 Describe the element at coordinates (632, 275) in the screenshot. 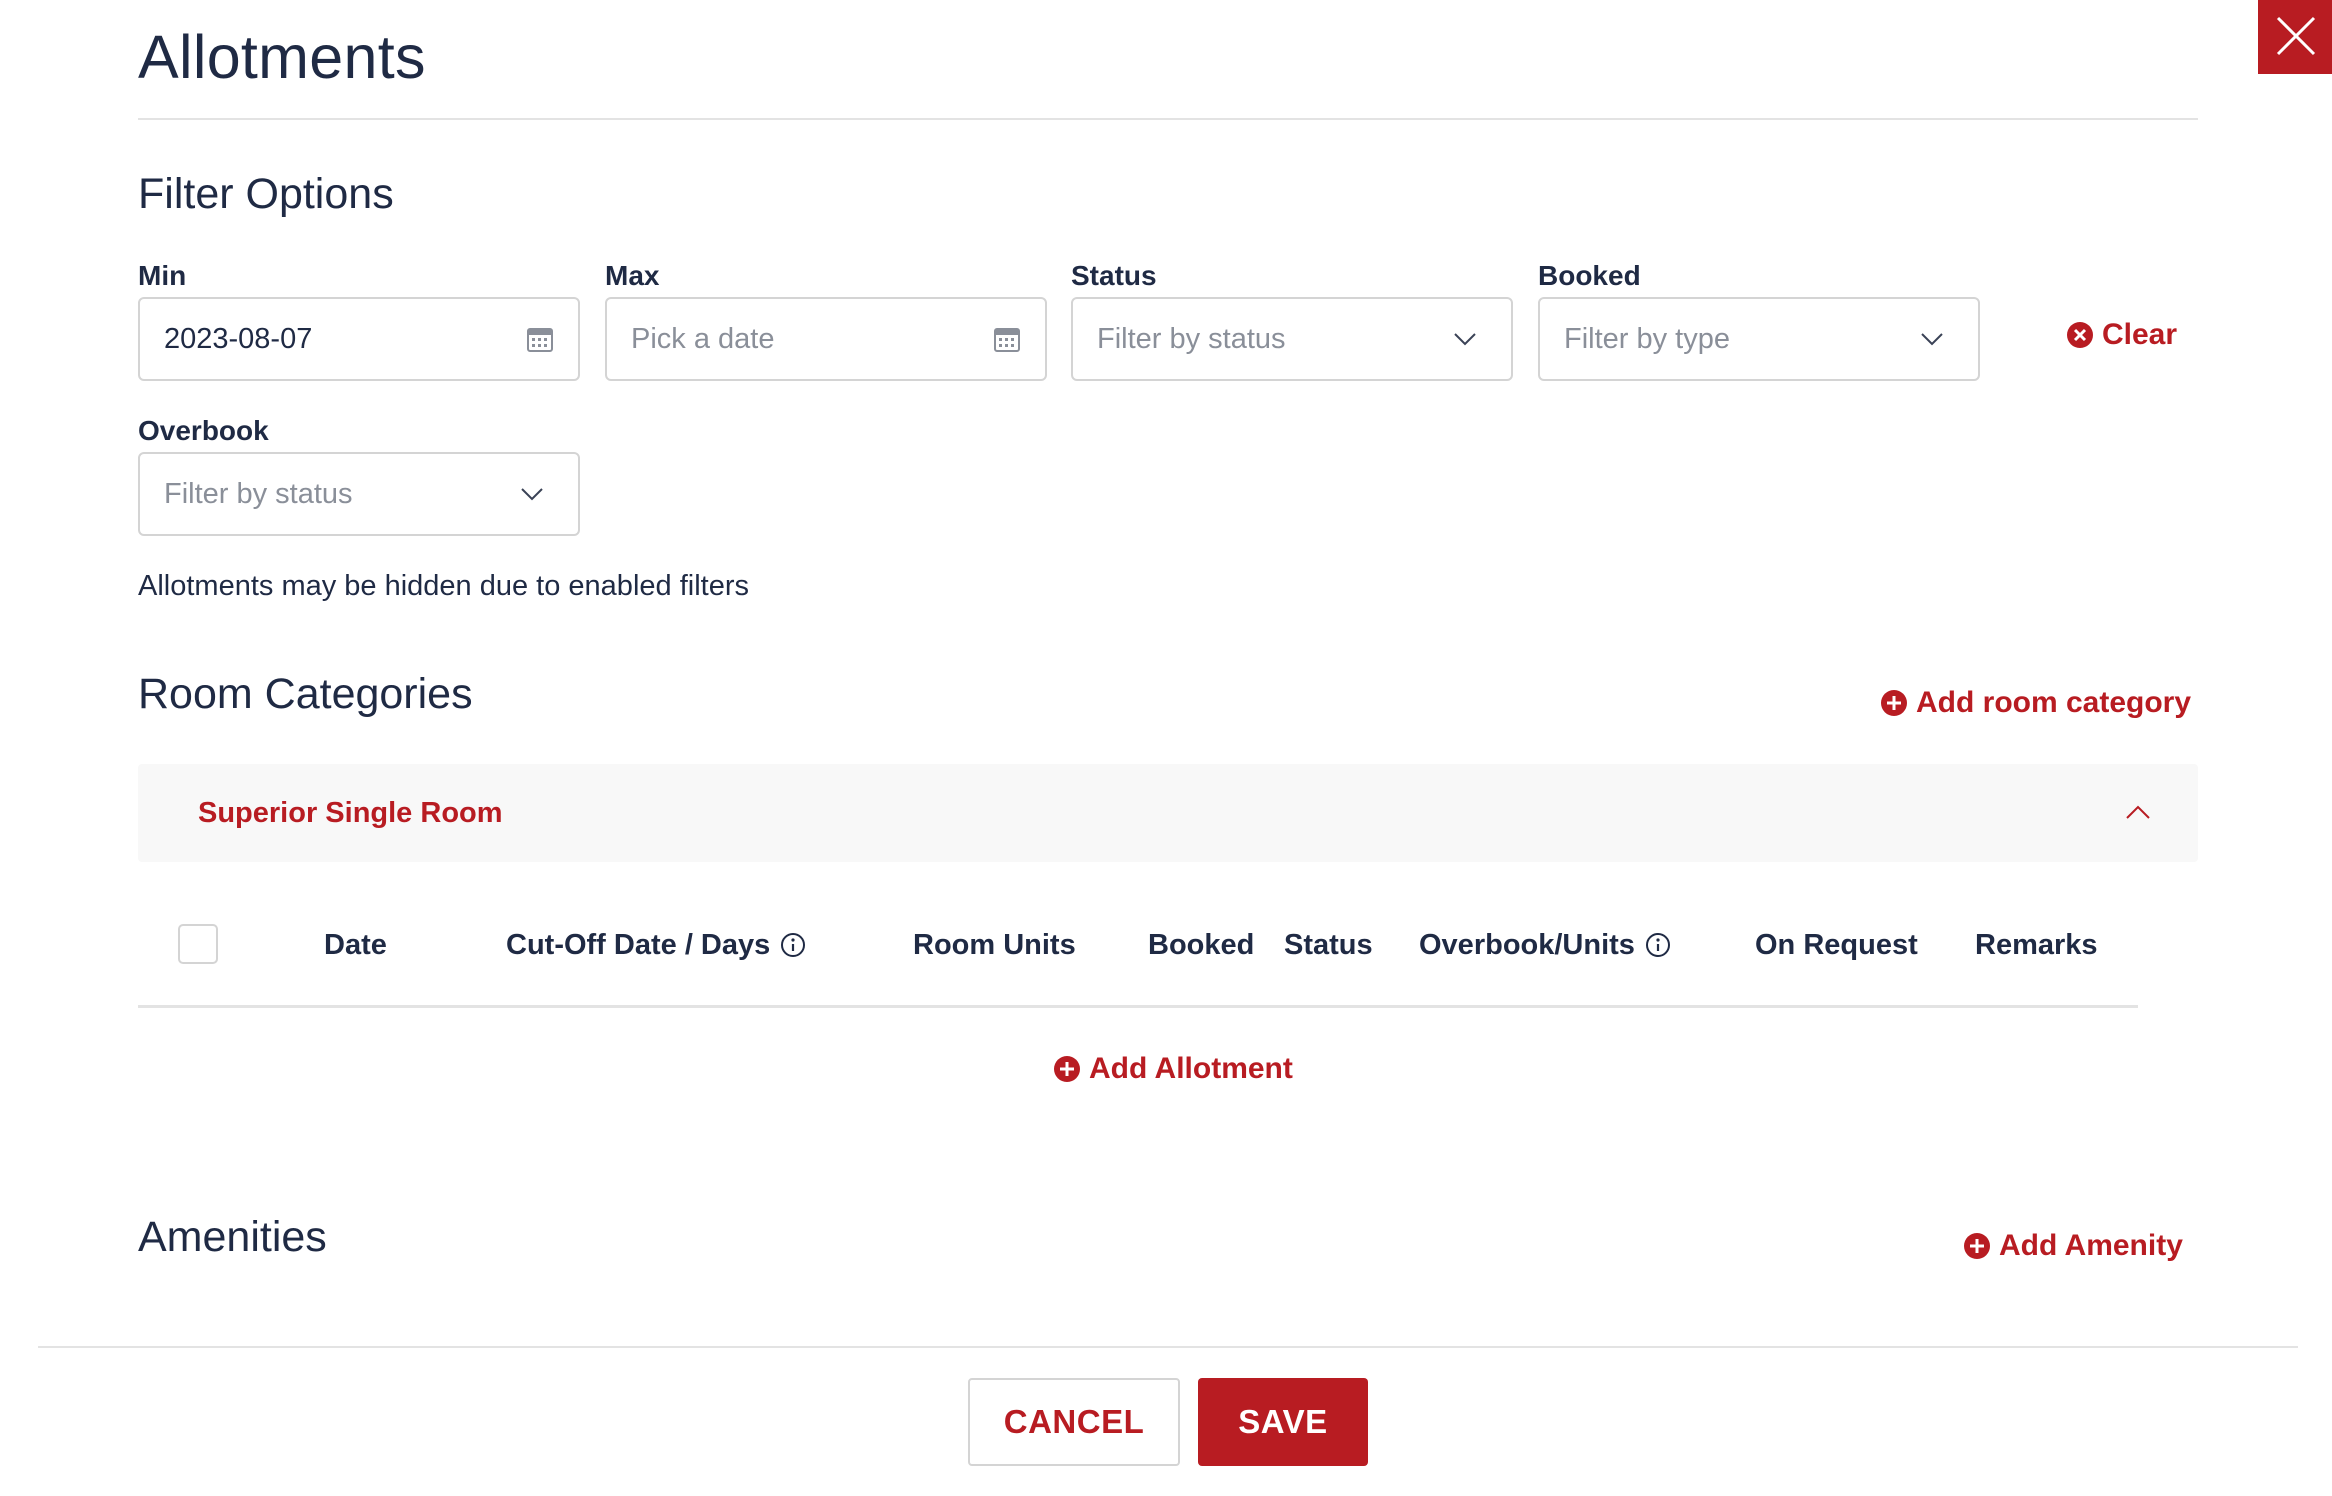

I see `max-label: Max` at that location.